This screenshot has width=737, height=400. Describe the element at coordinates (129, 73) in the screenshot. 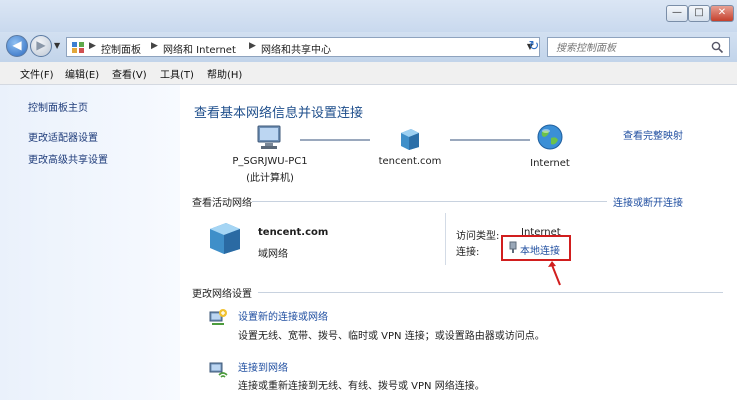

I see `menu-view: 查看(V)` at that location.